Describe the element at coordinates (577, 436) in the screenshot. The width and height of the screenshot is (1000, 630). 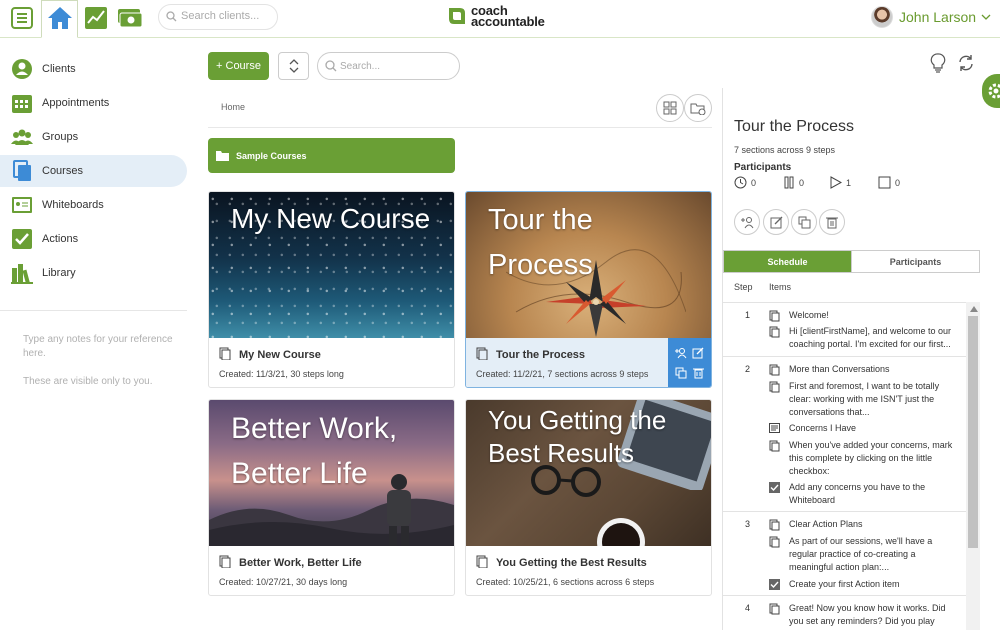
I see `course-image-title: You Getting the Best Results` at that location.